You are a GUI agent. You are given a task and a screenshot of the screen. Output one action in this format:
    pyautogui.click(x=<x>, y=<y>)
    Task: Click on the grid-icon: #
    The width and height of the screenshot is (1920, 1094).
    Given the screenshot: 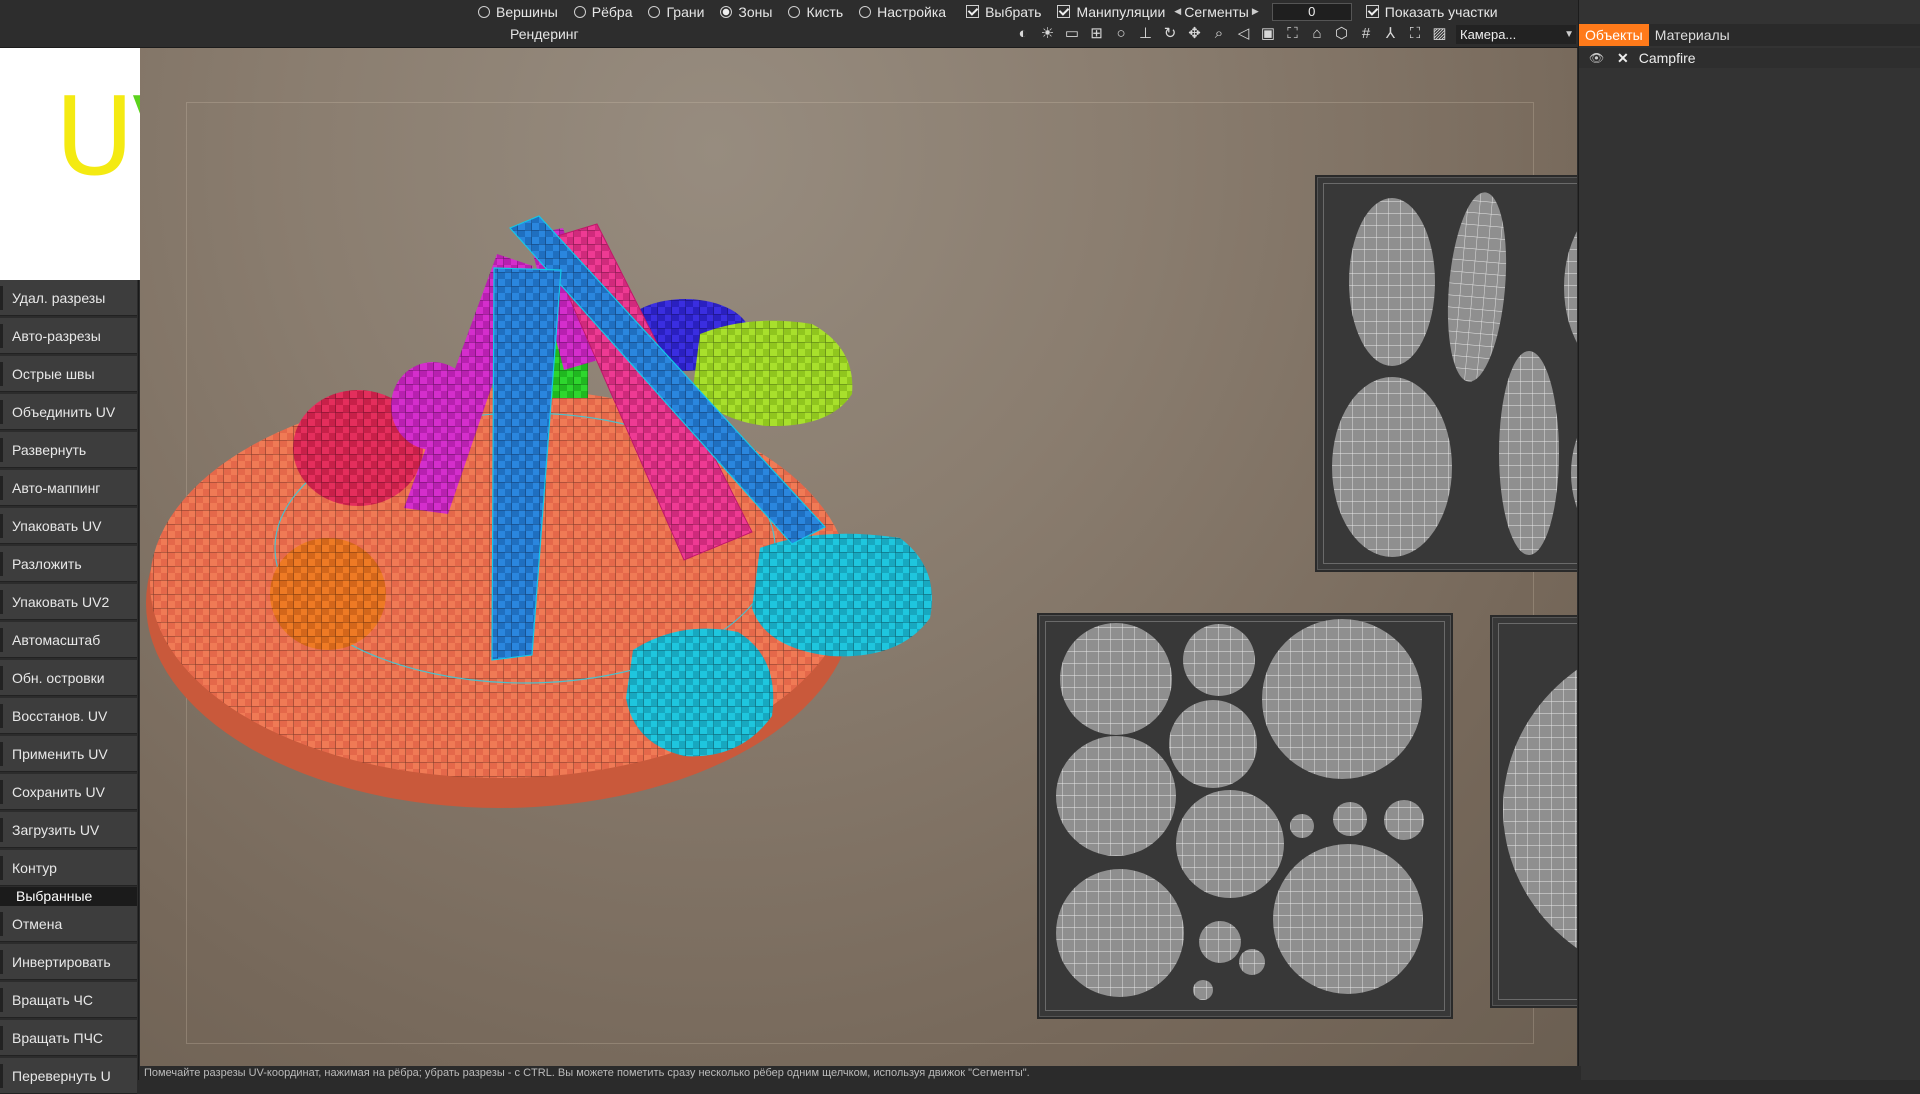 What is the action you would take?
    pyautogui.click(x=1366, y=34)
    